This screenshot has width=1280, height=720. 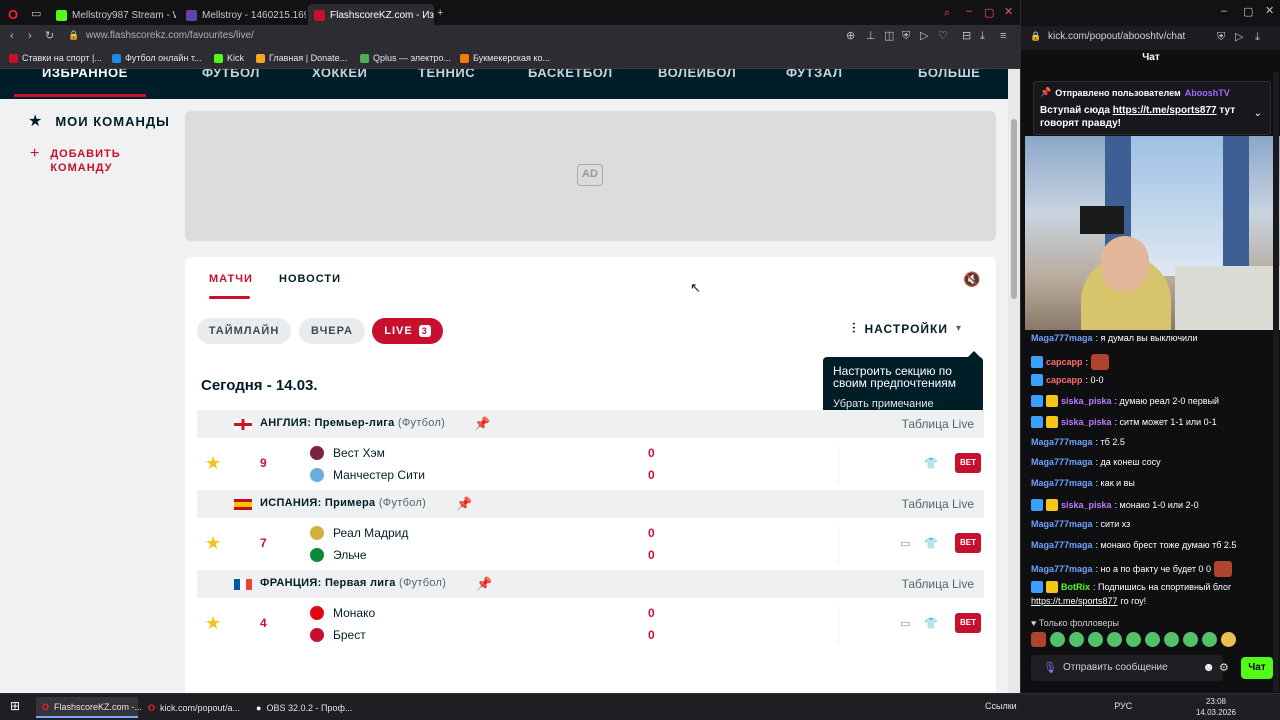 I want to click on nav-tennis: ТЕННИС, so click(x=446, y=74).